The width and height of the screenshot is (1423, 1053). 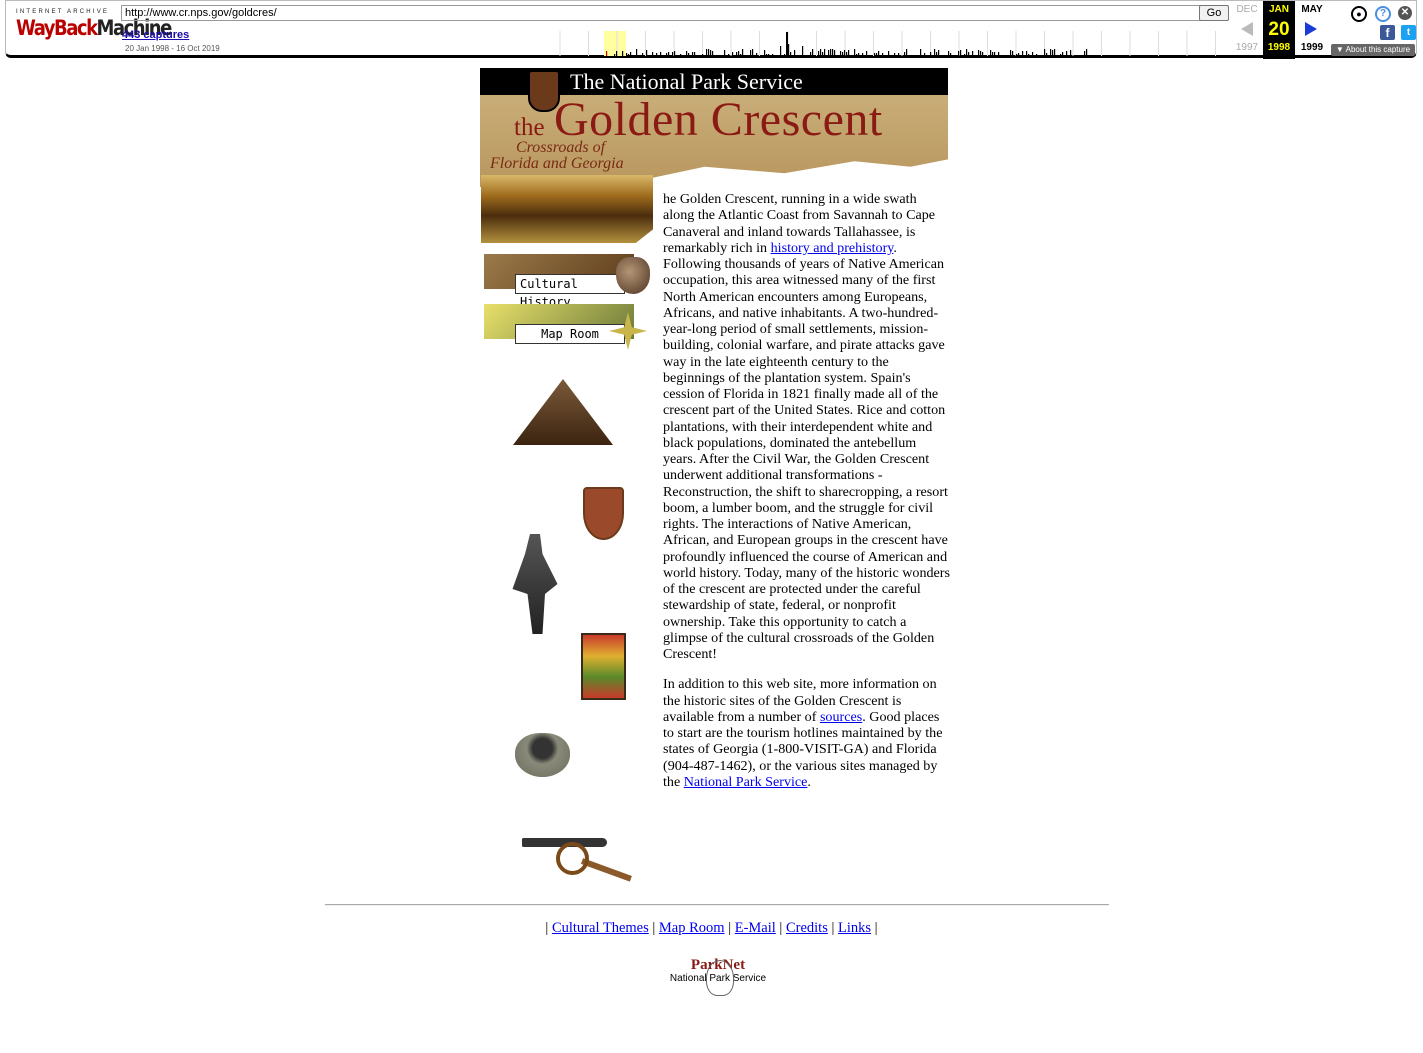 I want to click on captures-link: 443 captures, so click(x=155, y=35).